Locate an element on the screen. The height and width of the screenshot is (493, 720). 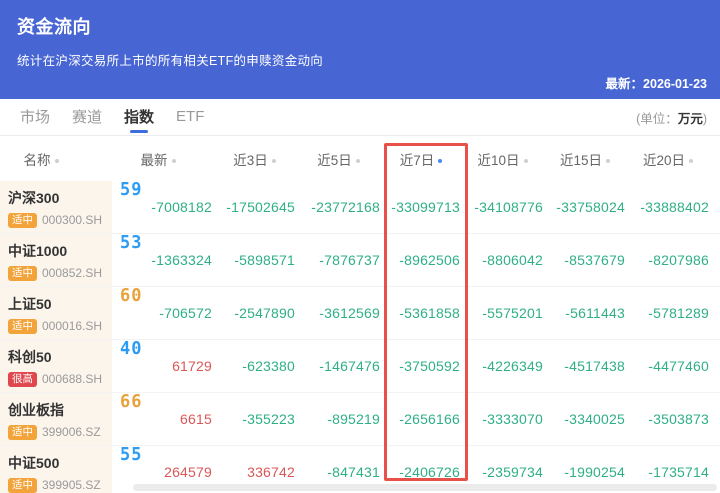
value-20d: -5781289 is located at coordinates (678, 313).